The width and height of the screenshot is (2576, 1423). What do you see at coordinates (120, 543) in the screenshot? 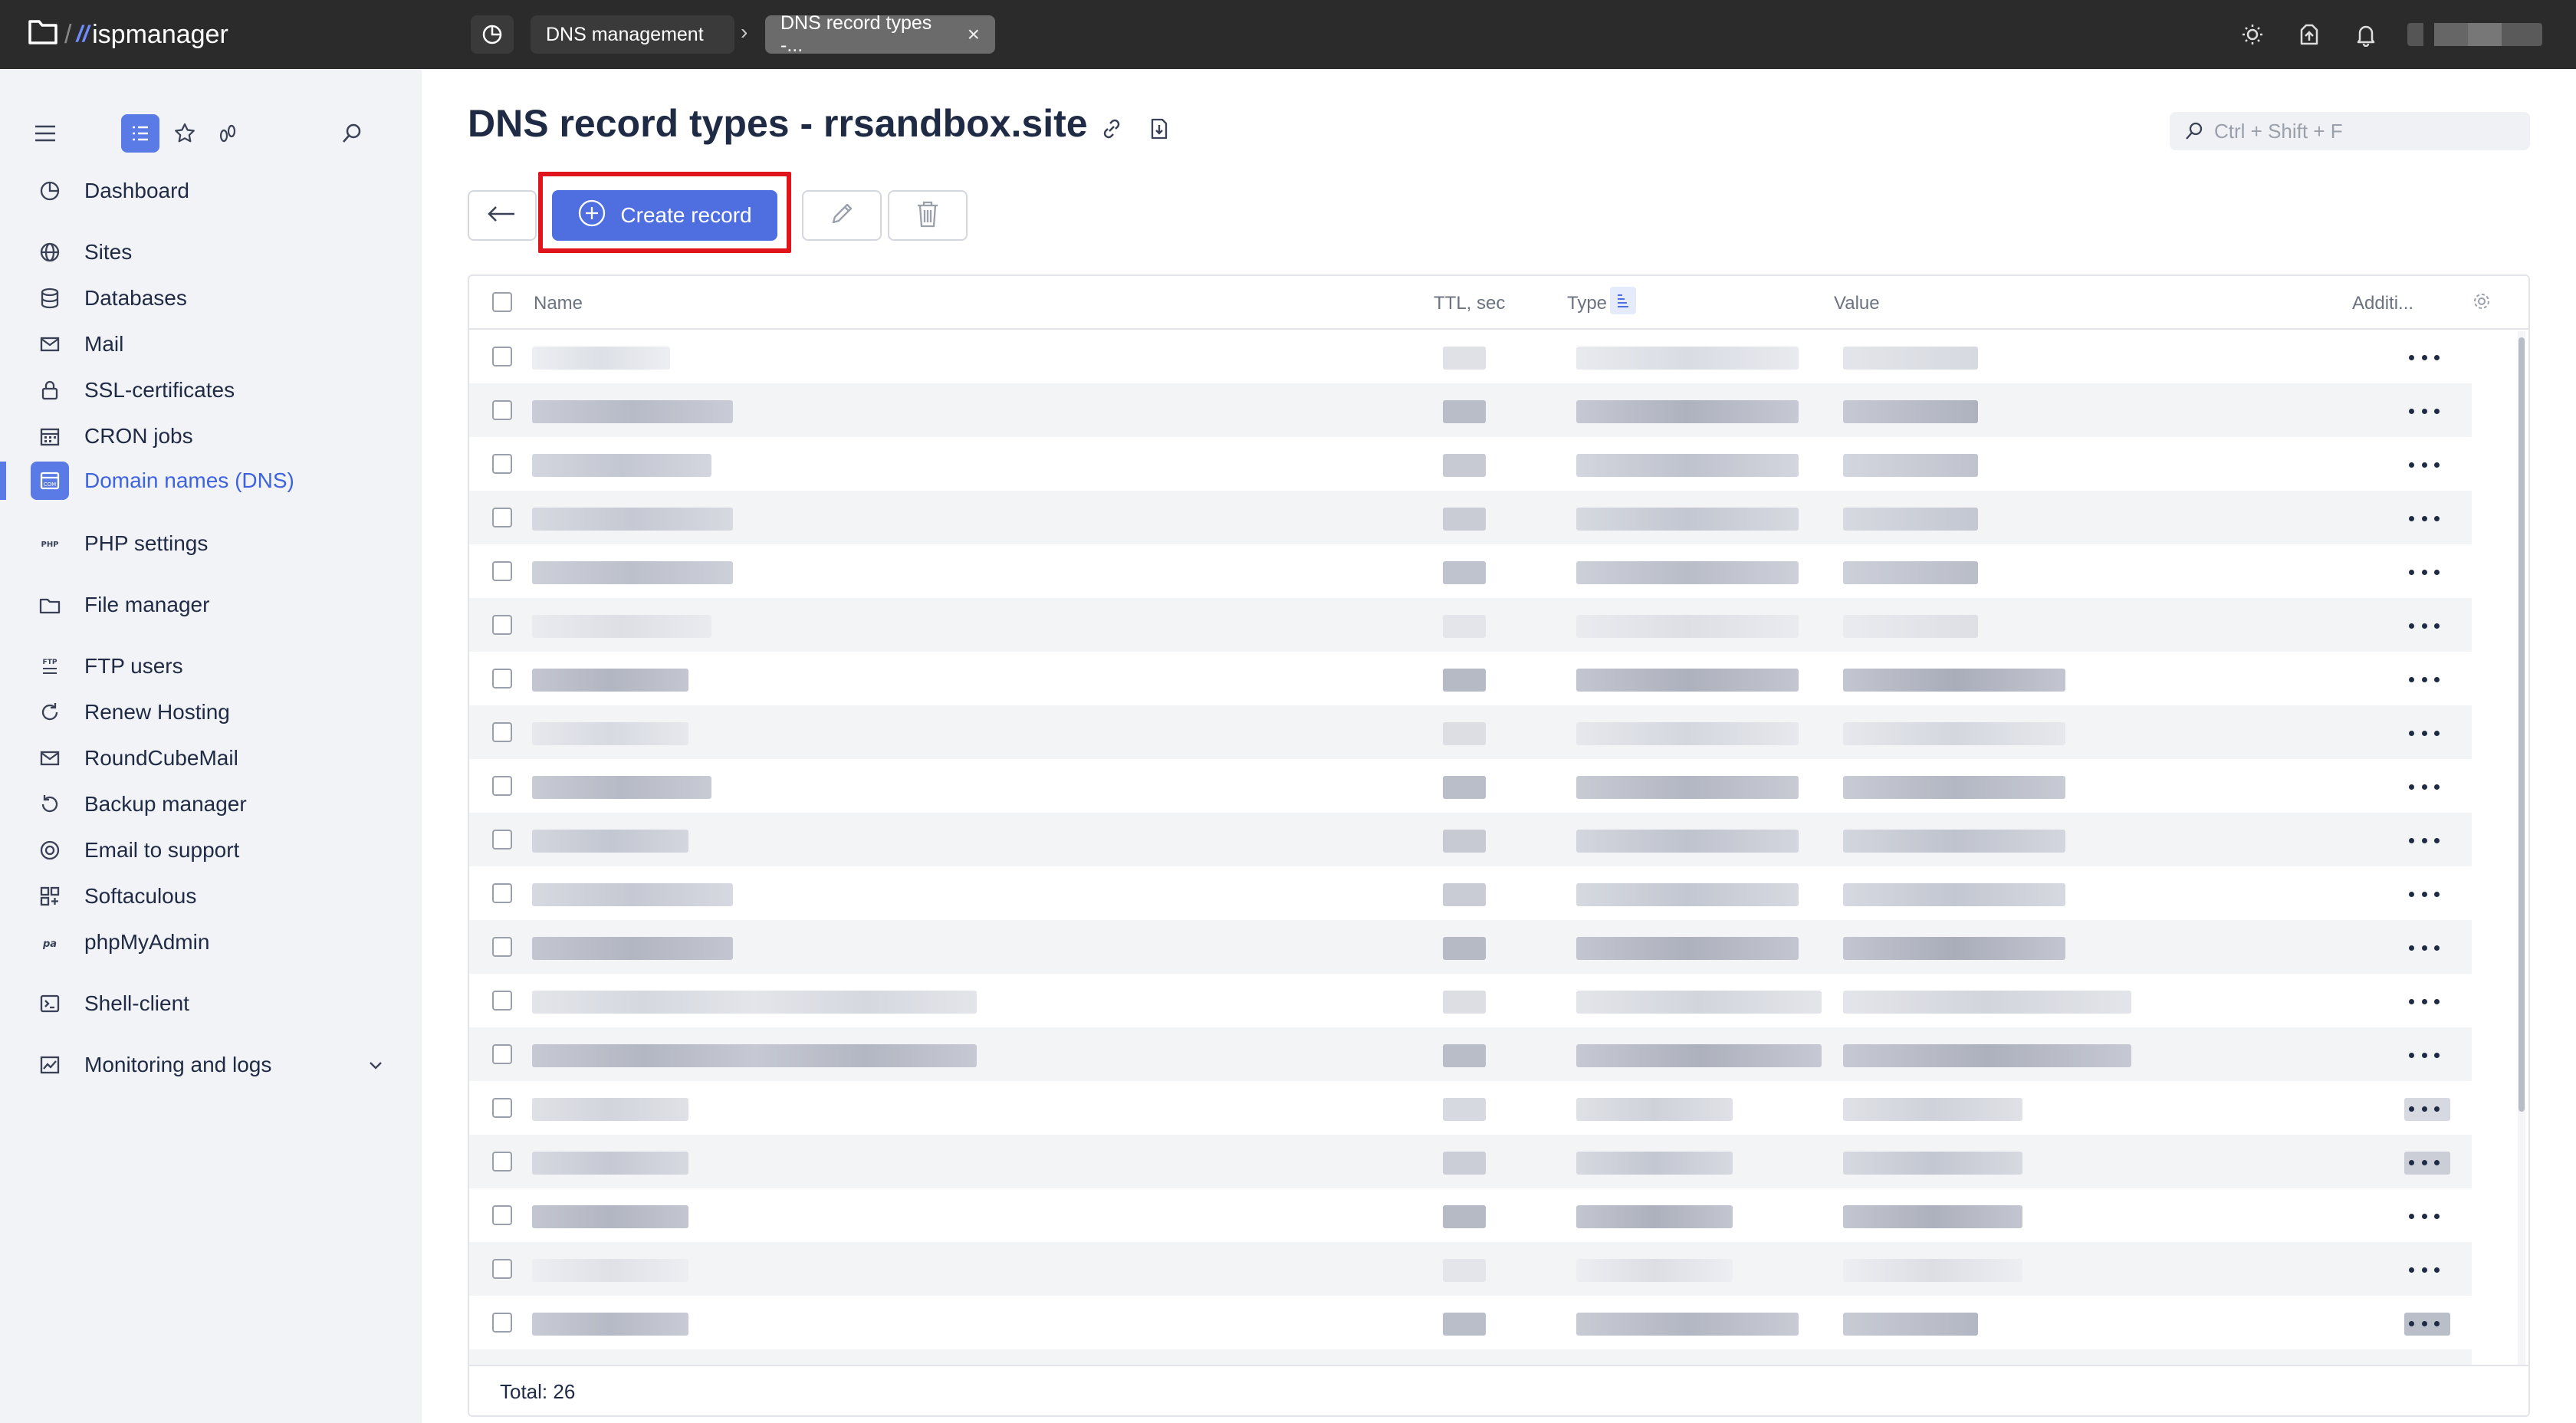
I see `sidebar-item-php-settings: PHP PHP settings` at bounding box center [120, 543].